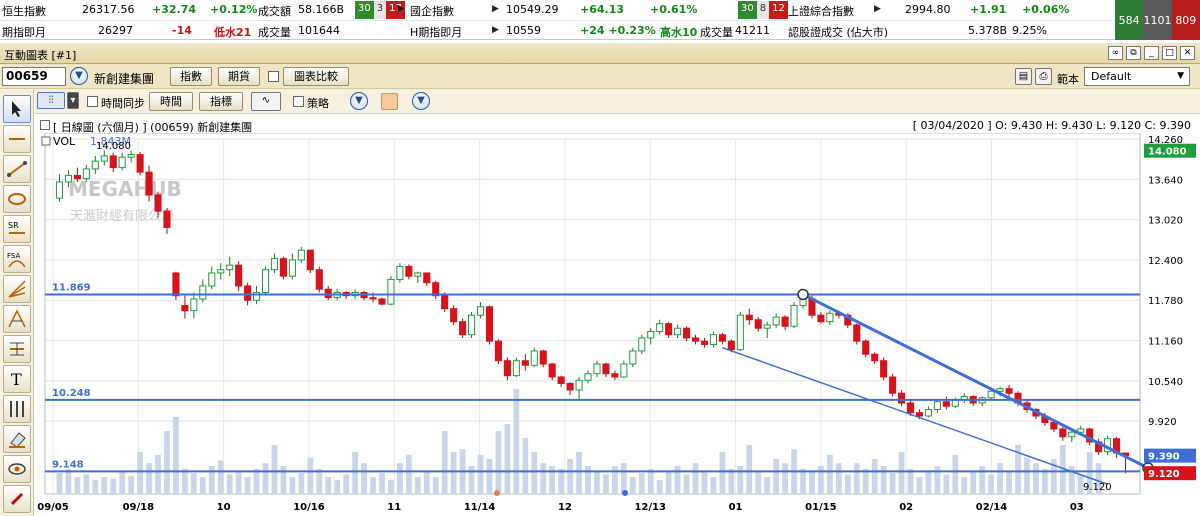 The width and height of the screenshot is (1200, 516). Describe the element at coordinates (73, 100) in the screenshot. I see `chevron-down-icon: ▾` at that location.